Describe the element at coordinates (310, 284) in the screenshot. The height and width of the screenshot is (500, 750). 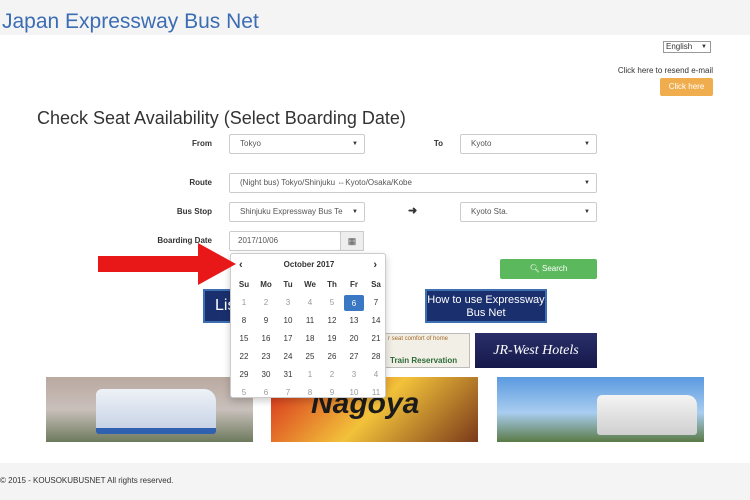
I see `weekday-header: We` at that location.